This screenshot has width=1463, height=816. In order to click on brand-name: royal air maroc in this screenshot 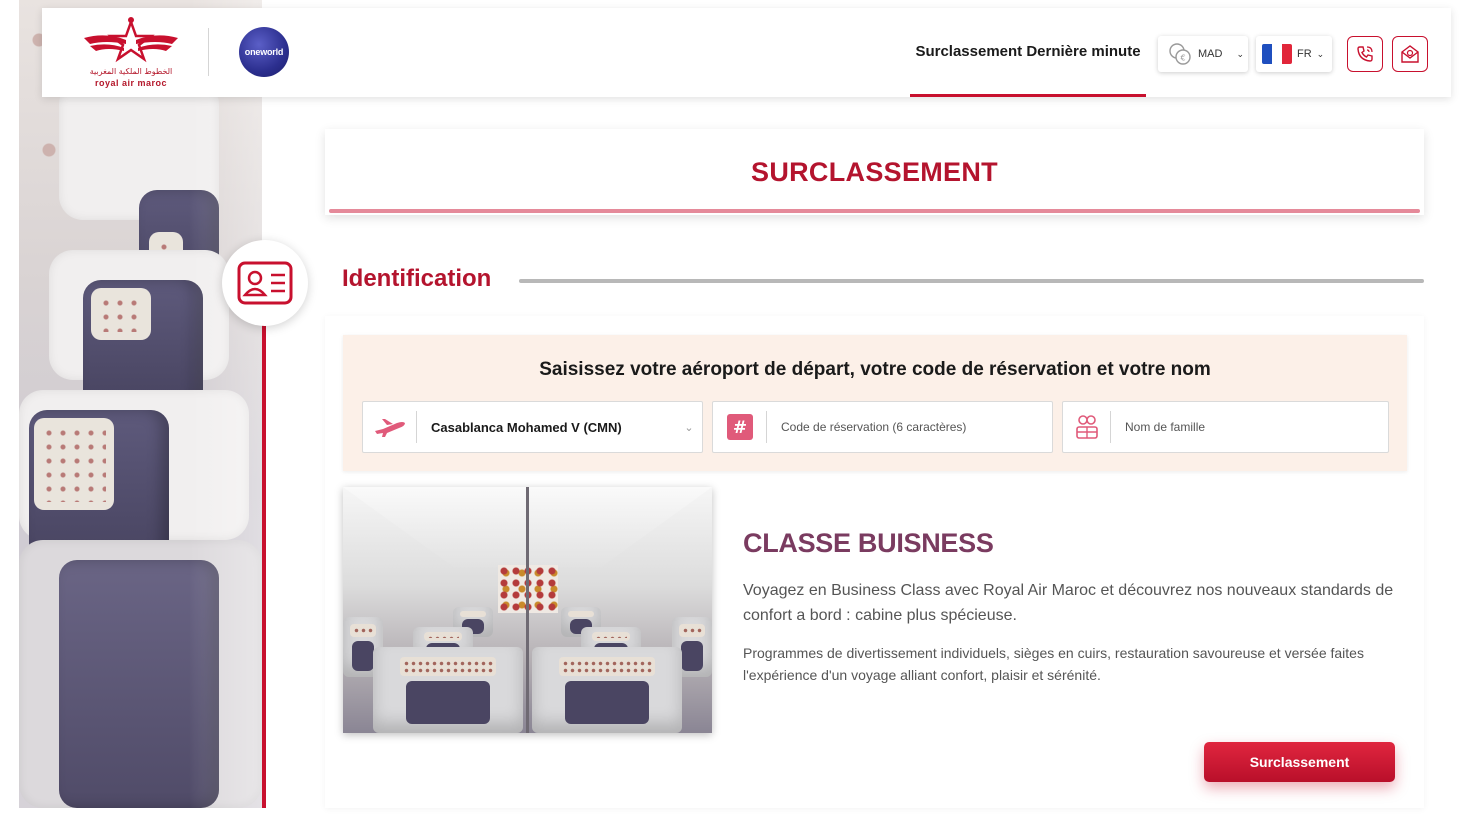, I will do `click(131, 83)`.